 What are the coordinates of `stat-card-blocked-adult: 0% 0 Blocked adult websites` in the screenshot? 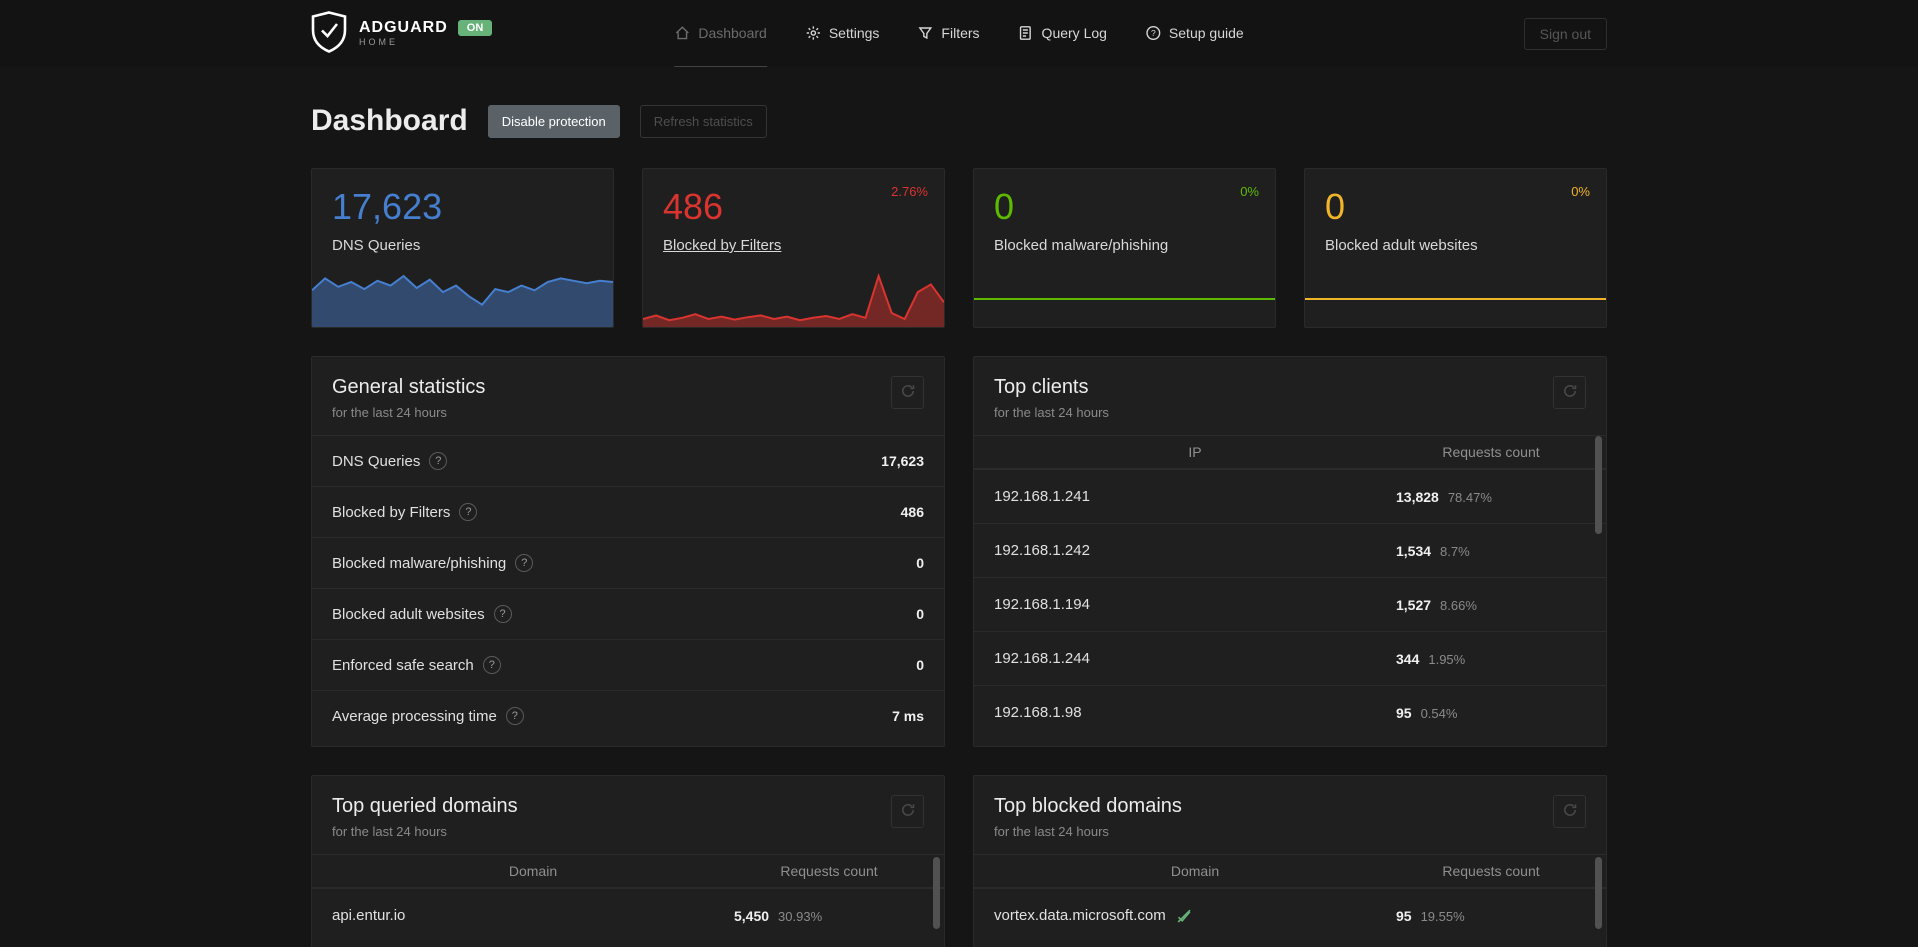 It's located at (1455, 248).